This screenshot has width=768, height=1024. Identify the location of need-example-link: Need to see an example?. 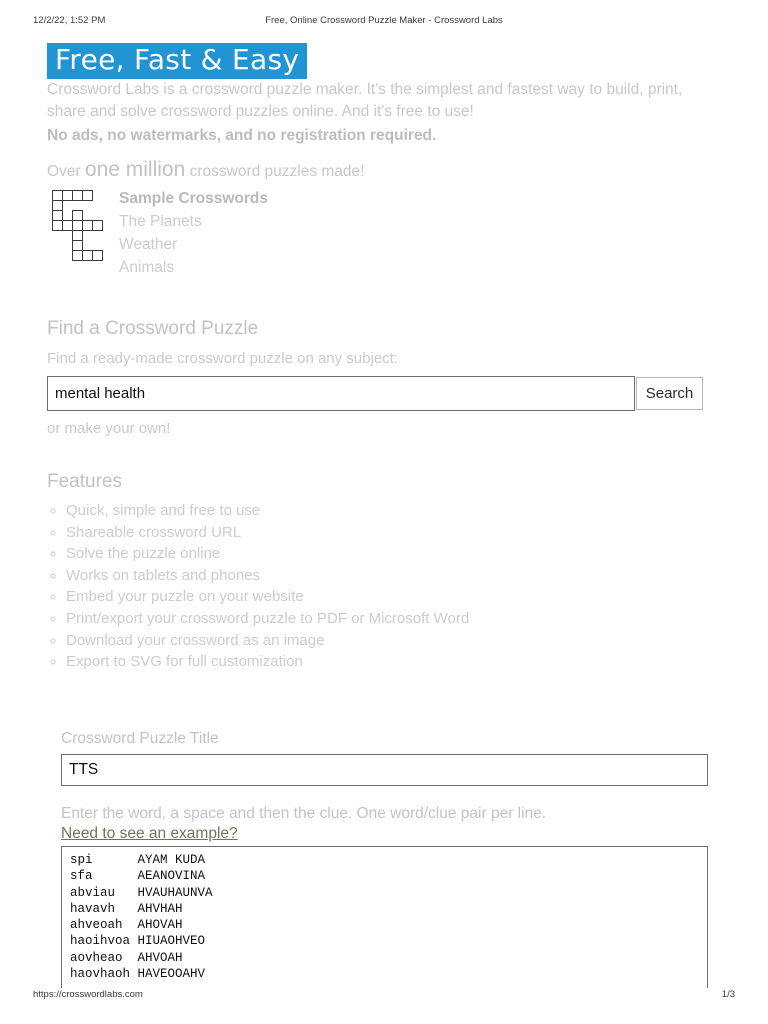
(149, 834).